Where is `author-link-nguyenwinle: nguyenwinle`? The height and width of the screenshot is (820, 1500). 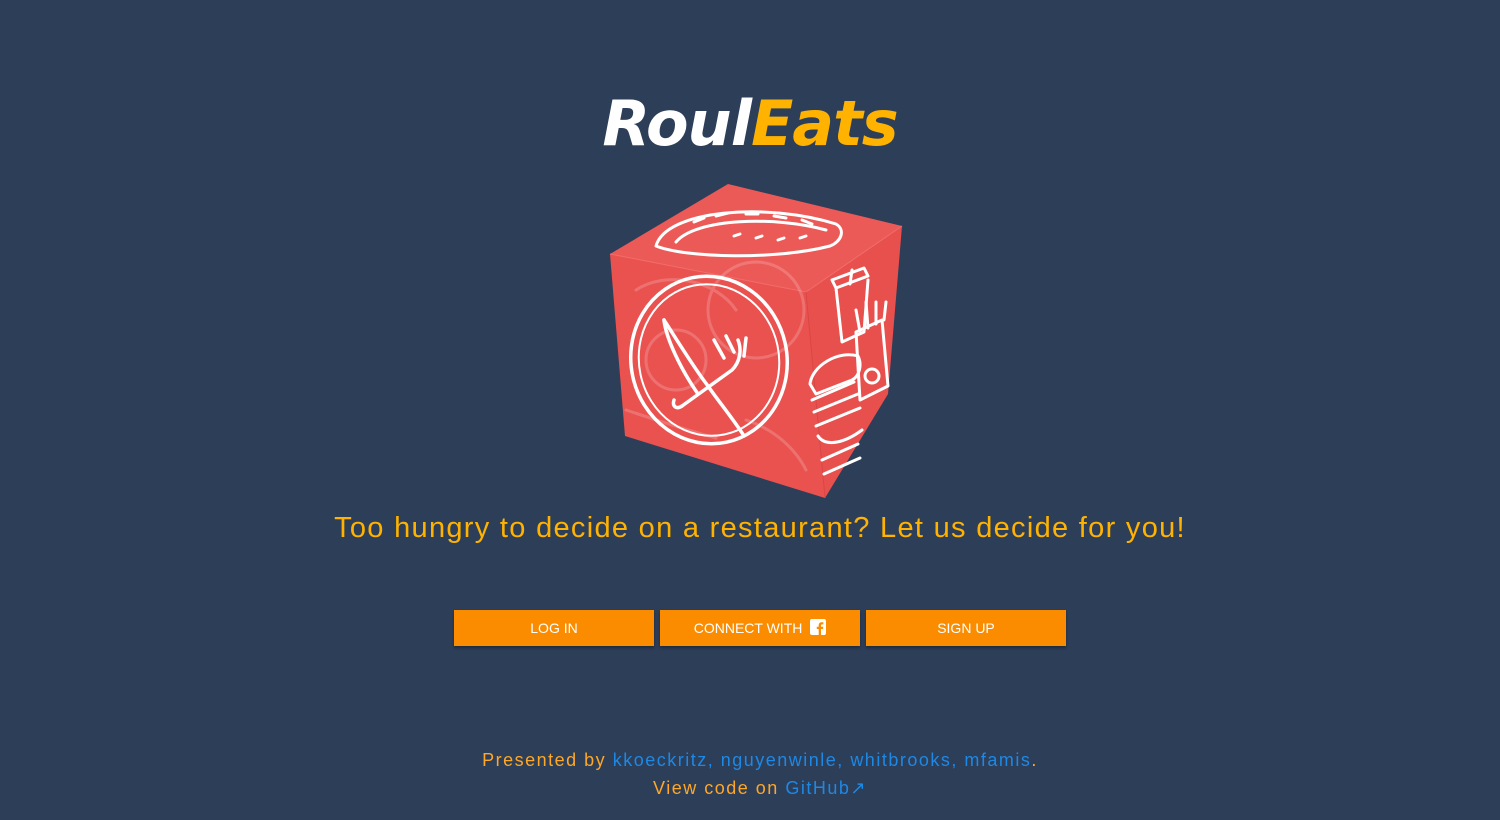 author-link-nguyenwinle: nguyenwinle is located at coordinates (779, 760).